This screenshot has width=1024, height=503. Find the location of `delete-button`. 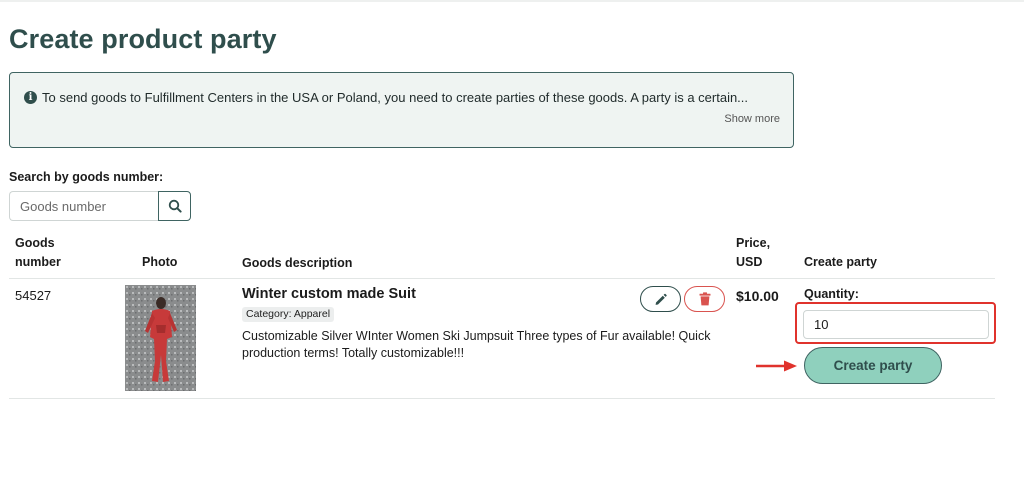

delete-button is located at coordinates (704, 299).